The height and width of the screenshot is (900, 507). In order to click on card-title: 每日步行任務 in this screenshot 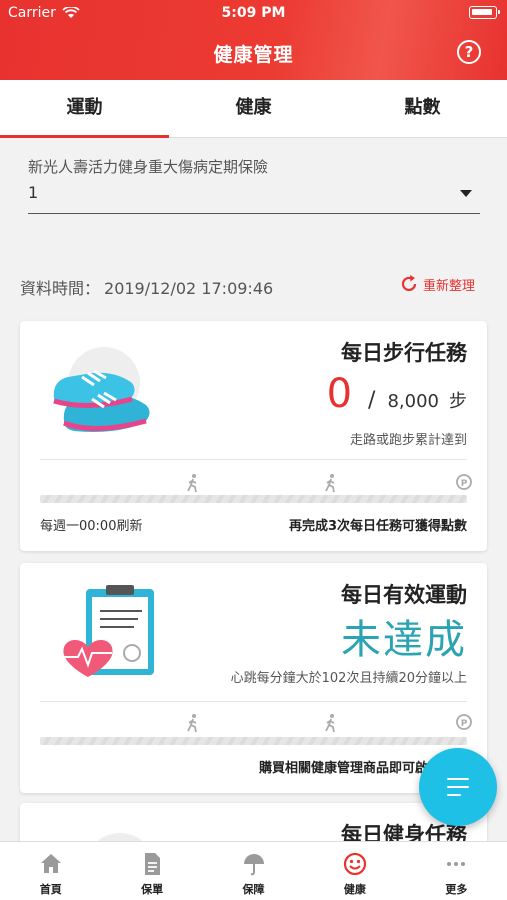, I will do `click(404, 353)`.